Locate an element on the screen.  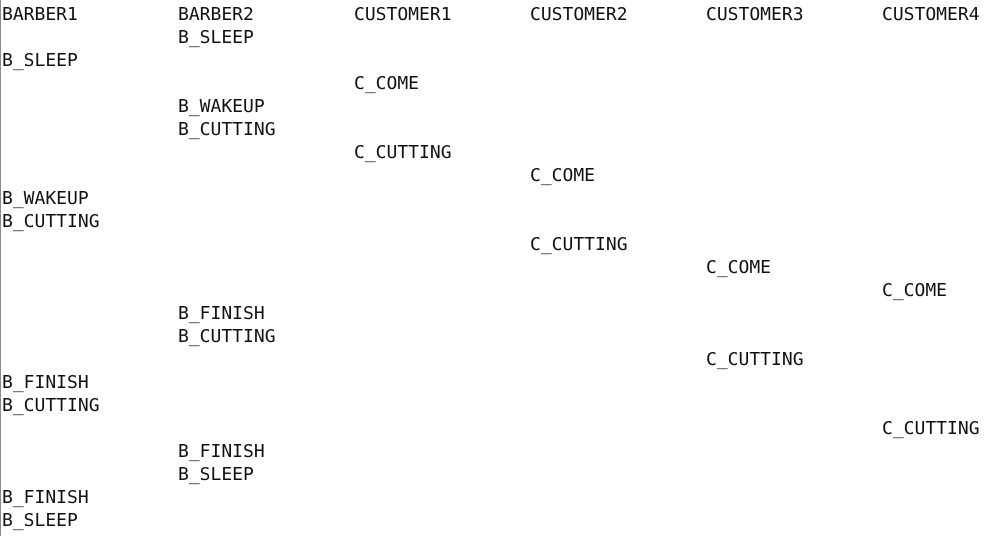
column-header-barber2: BARBER2 is located at coordinates (216, 14).